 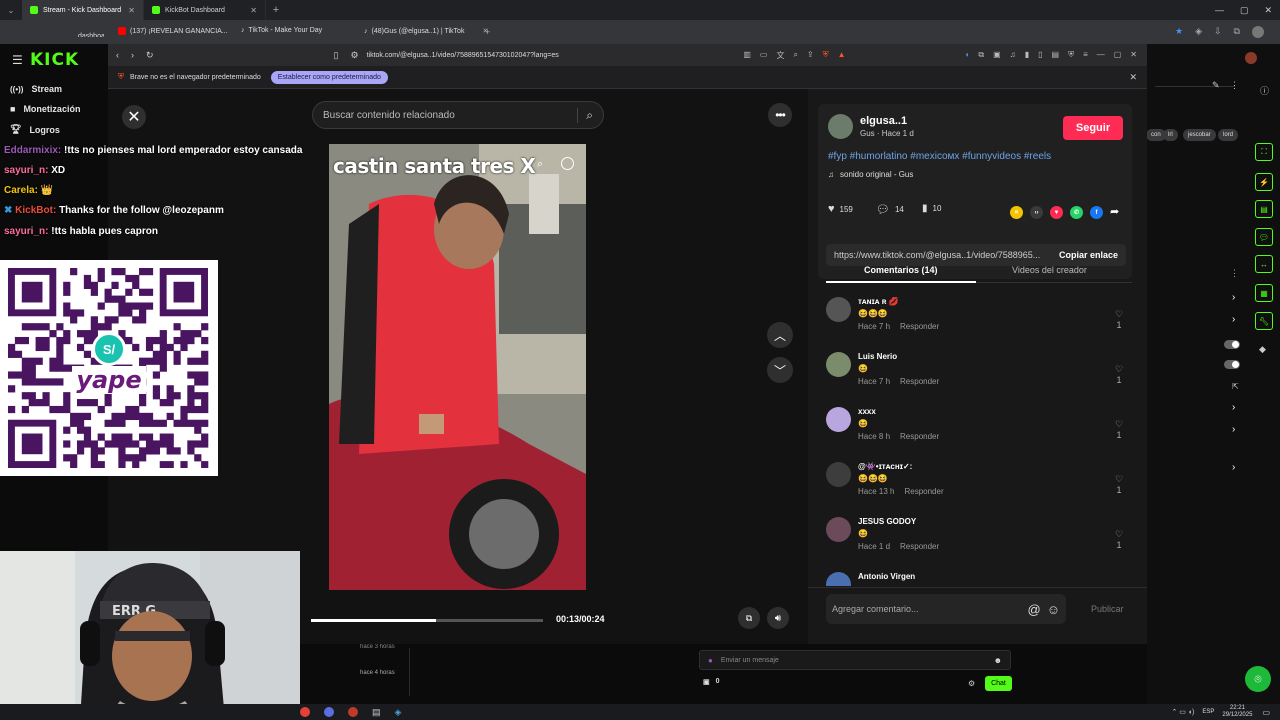 I want to click on external-link-icon: ⇱, so click(x=1235, y=386).